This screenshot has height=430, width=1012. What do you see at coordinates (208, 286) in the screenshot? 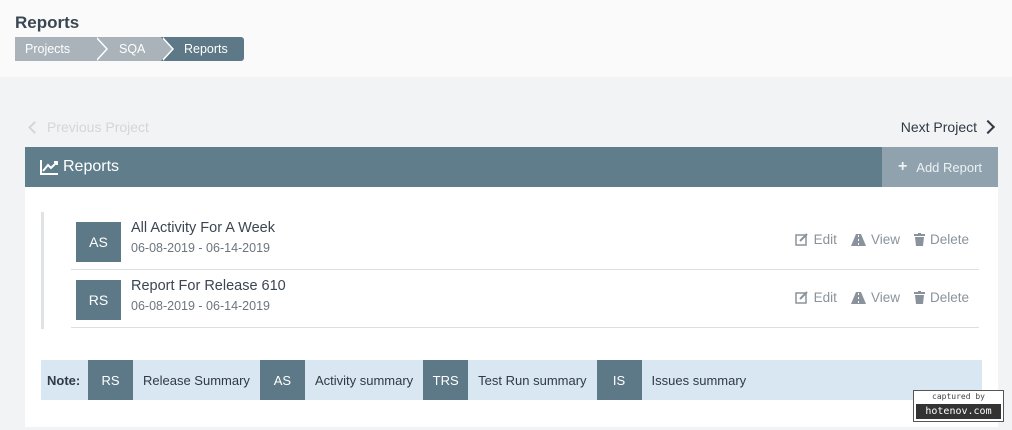
I see `report-title: Report For Release 610` at bounding box center [208, 286].